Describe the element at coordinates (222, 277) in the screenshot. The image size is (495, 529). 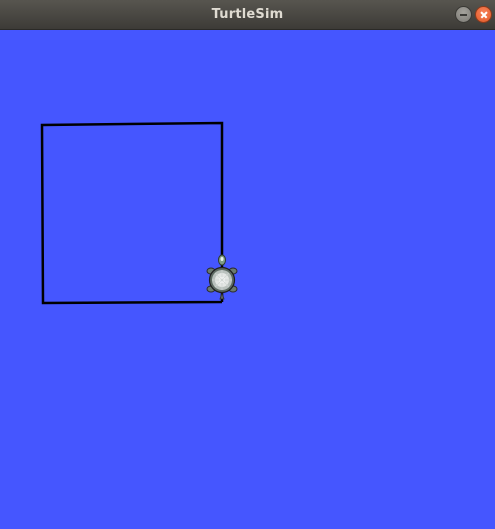
I see `turtle-icon` at that location.